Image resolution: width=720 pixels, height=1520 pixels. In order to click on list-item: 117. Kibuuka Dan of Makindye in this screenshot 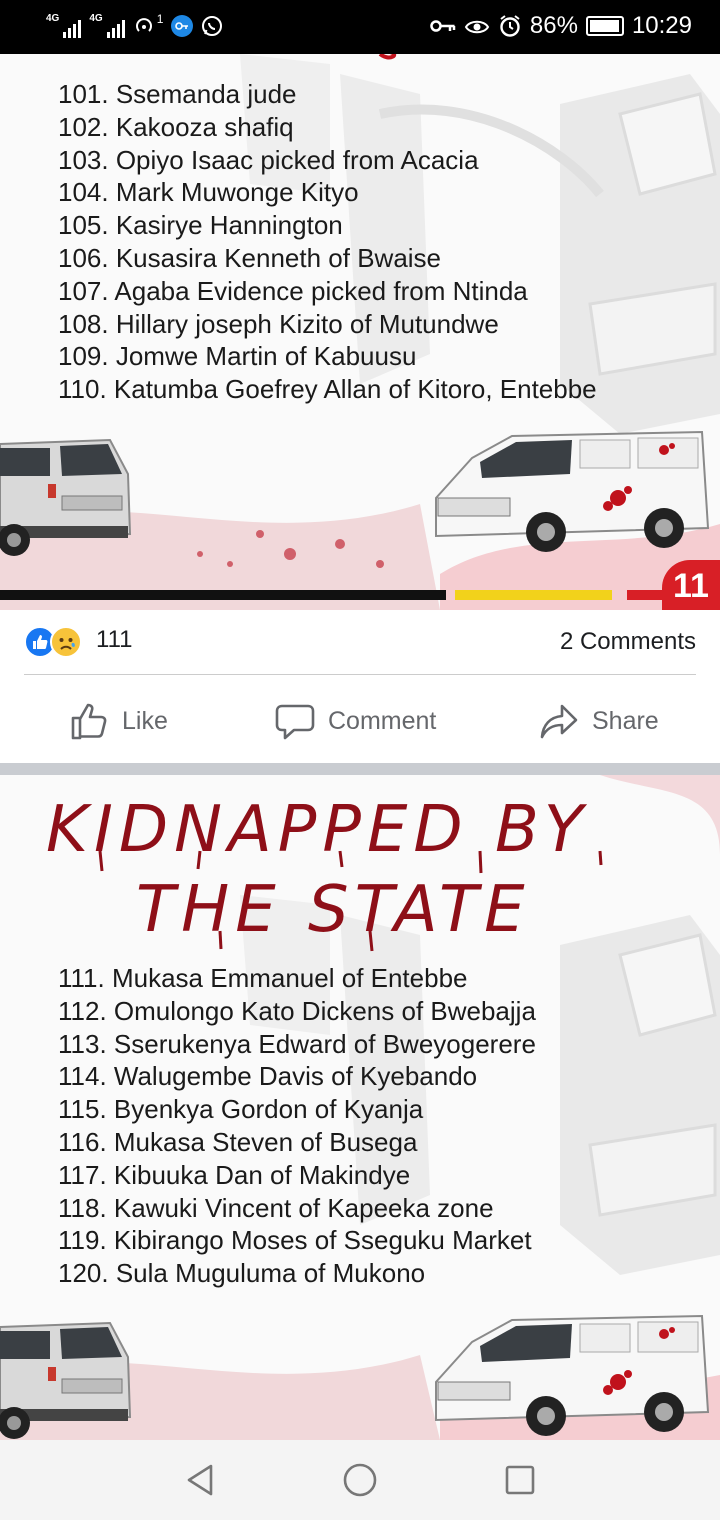, I will do `click(234, 1174)`.